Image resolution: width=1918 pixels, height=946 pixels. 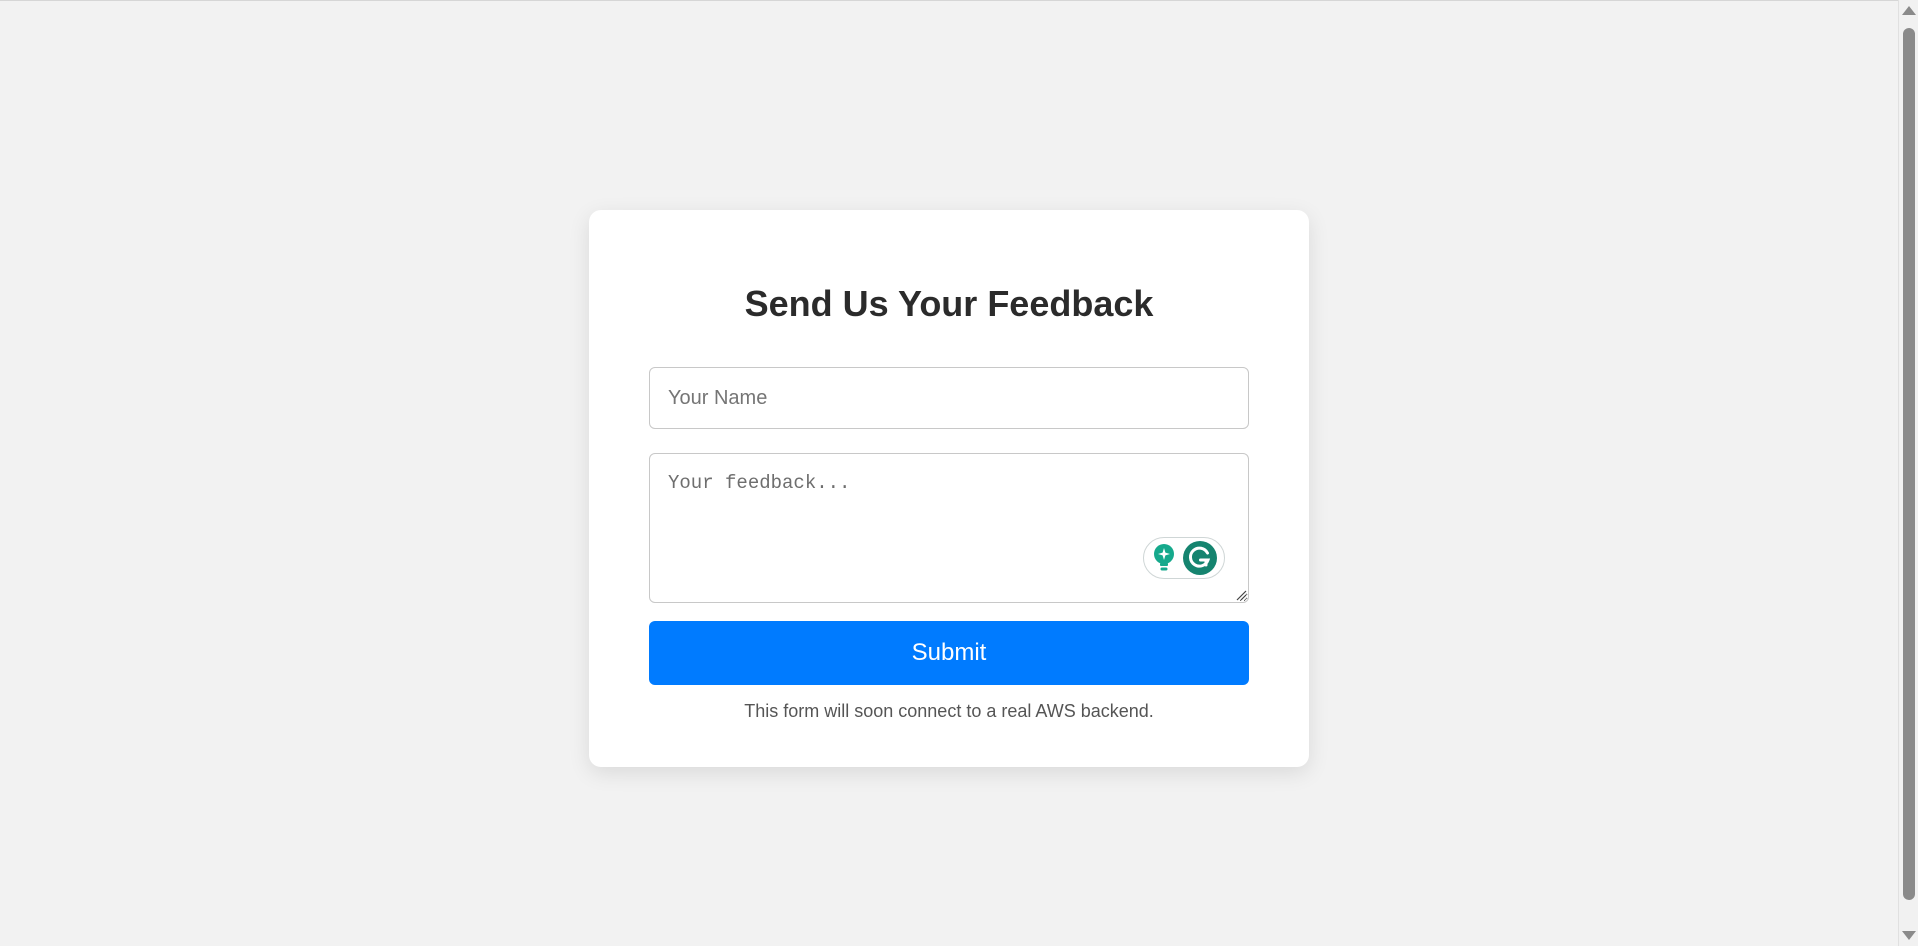 I want to click on scroll-down-arrow-icon, so click(x=1909, y=935).